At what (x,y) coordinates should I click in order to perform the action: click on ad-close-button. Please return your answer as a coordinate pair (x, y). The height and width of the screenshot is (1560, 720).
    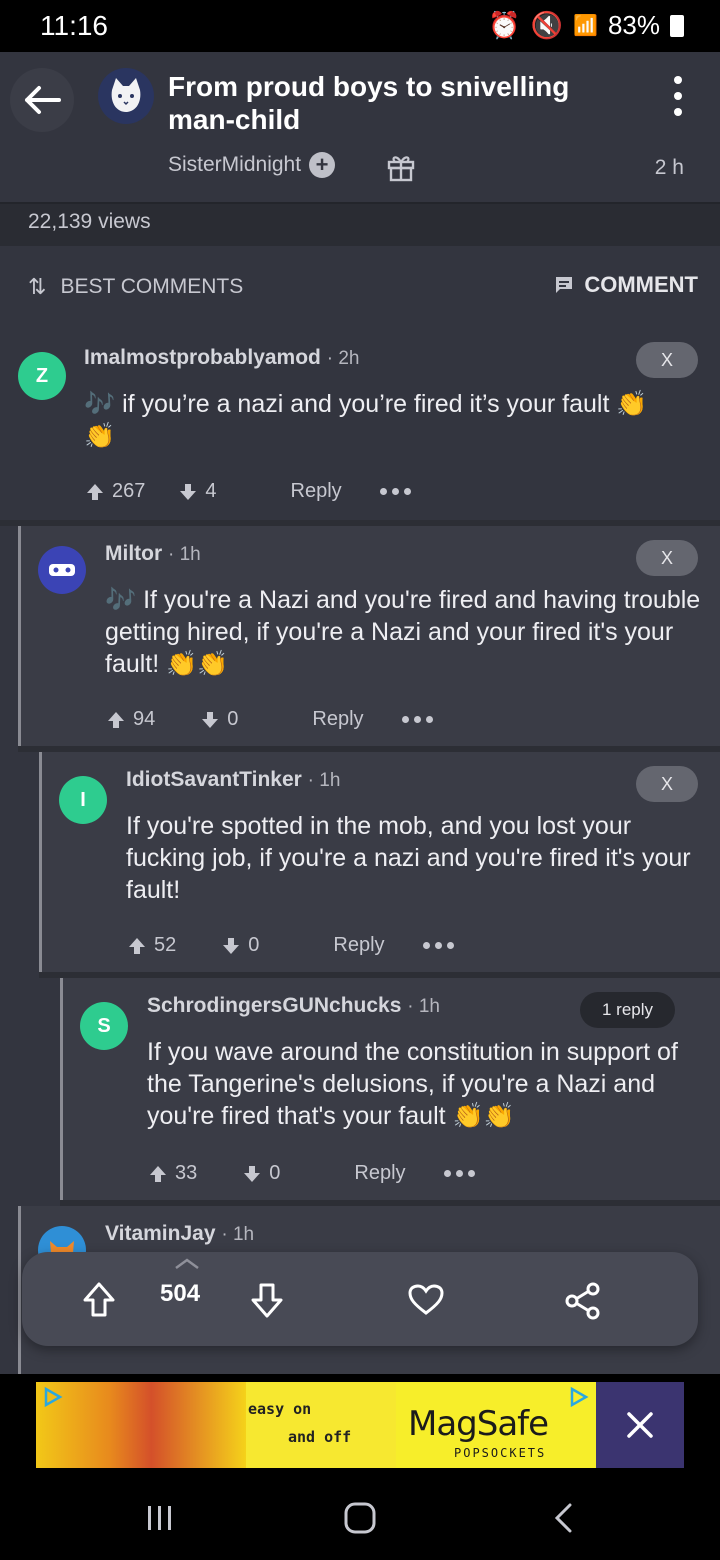
    Looking at the image, I should click on (640, 1425).